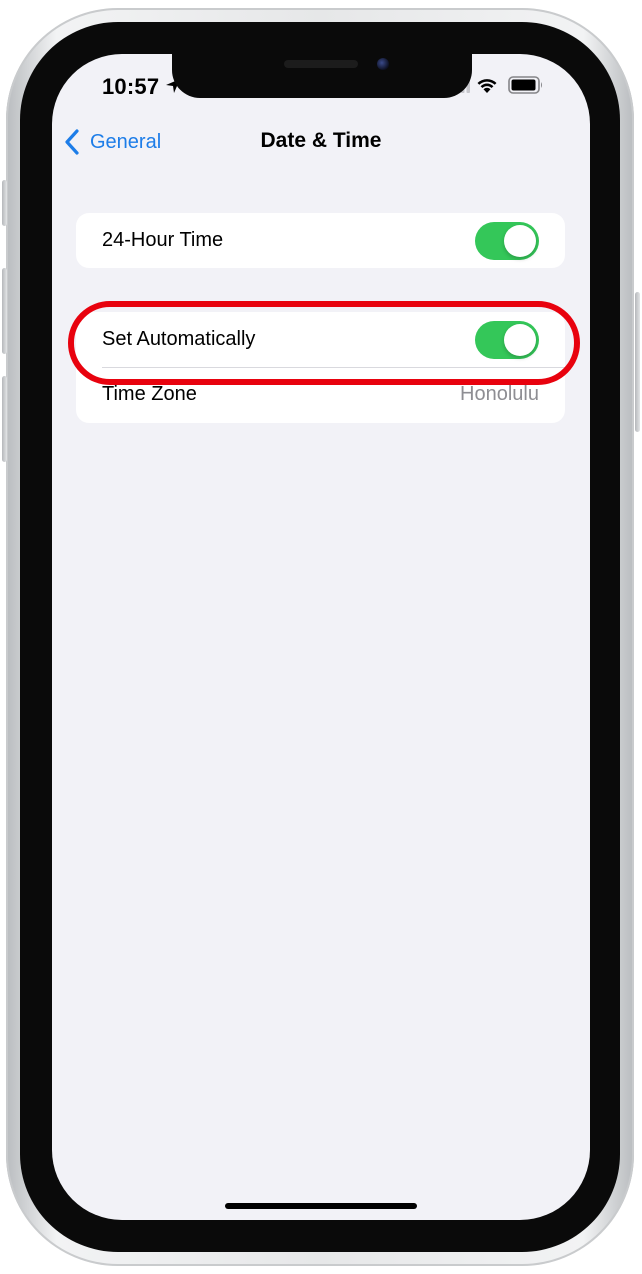 The width and height of the screenshot is (642, 1274). What do you see at coordinates (487, 86) in the screenshot?
I see `wifi-icon` at bounding box center [487, 86].